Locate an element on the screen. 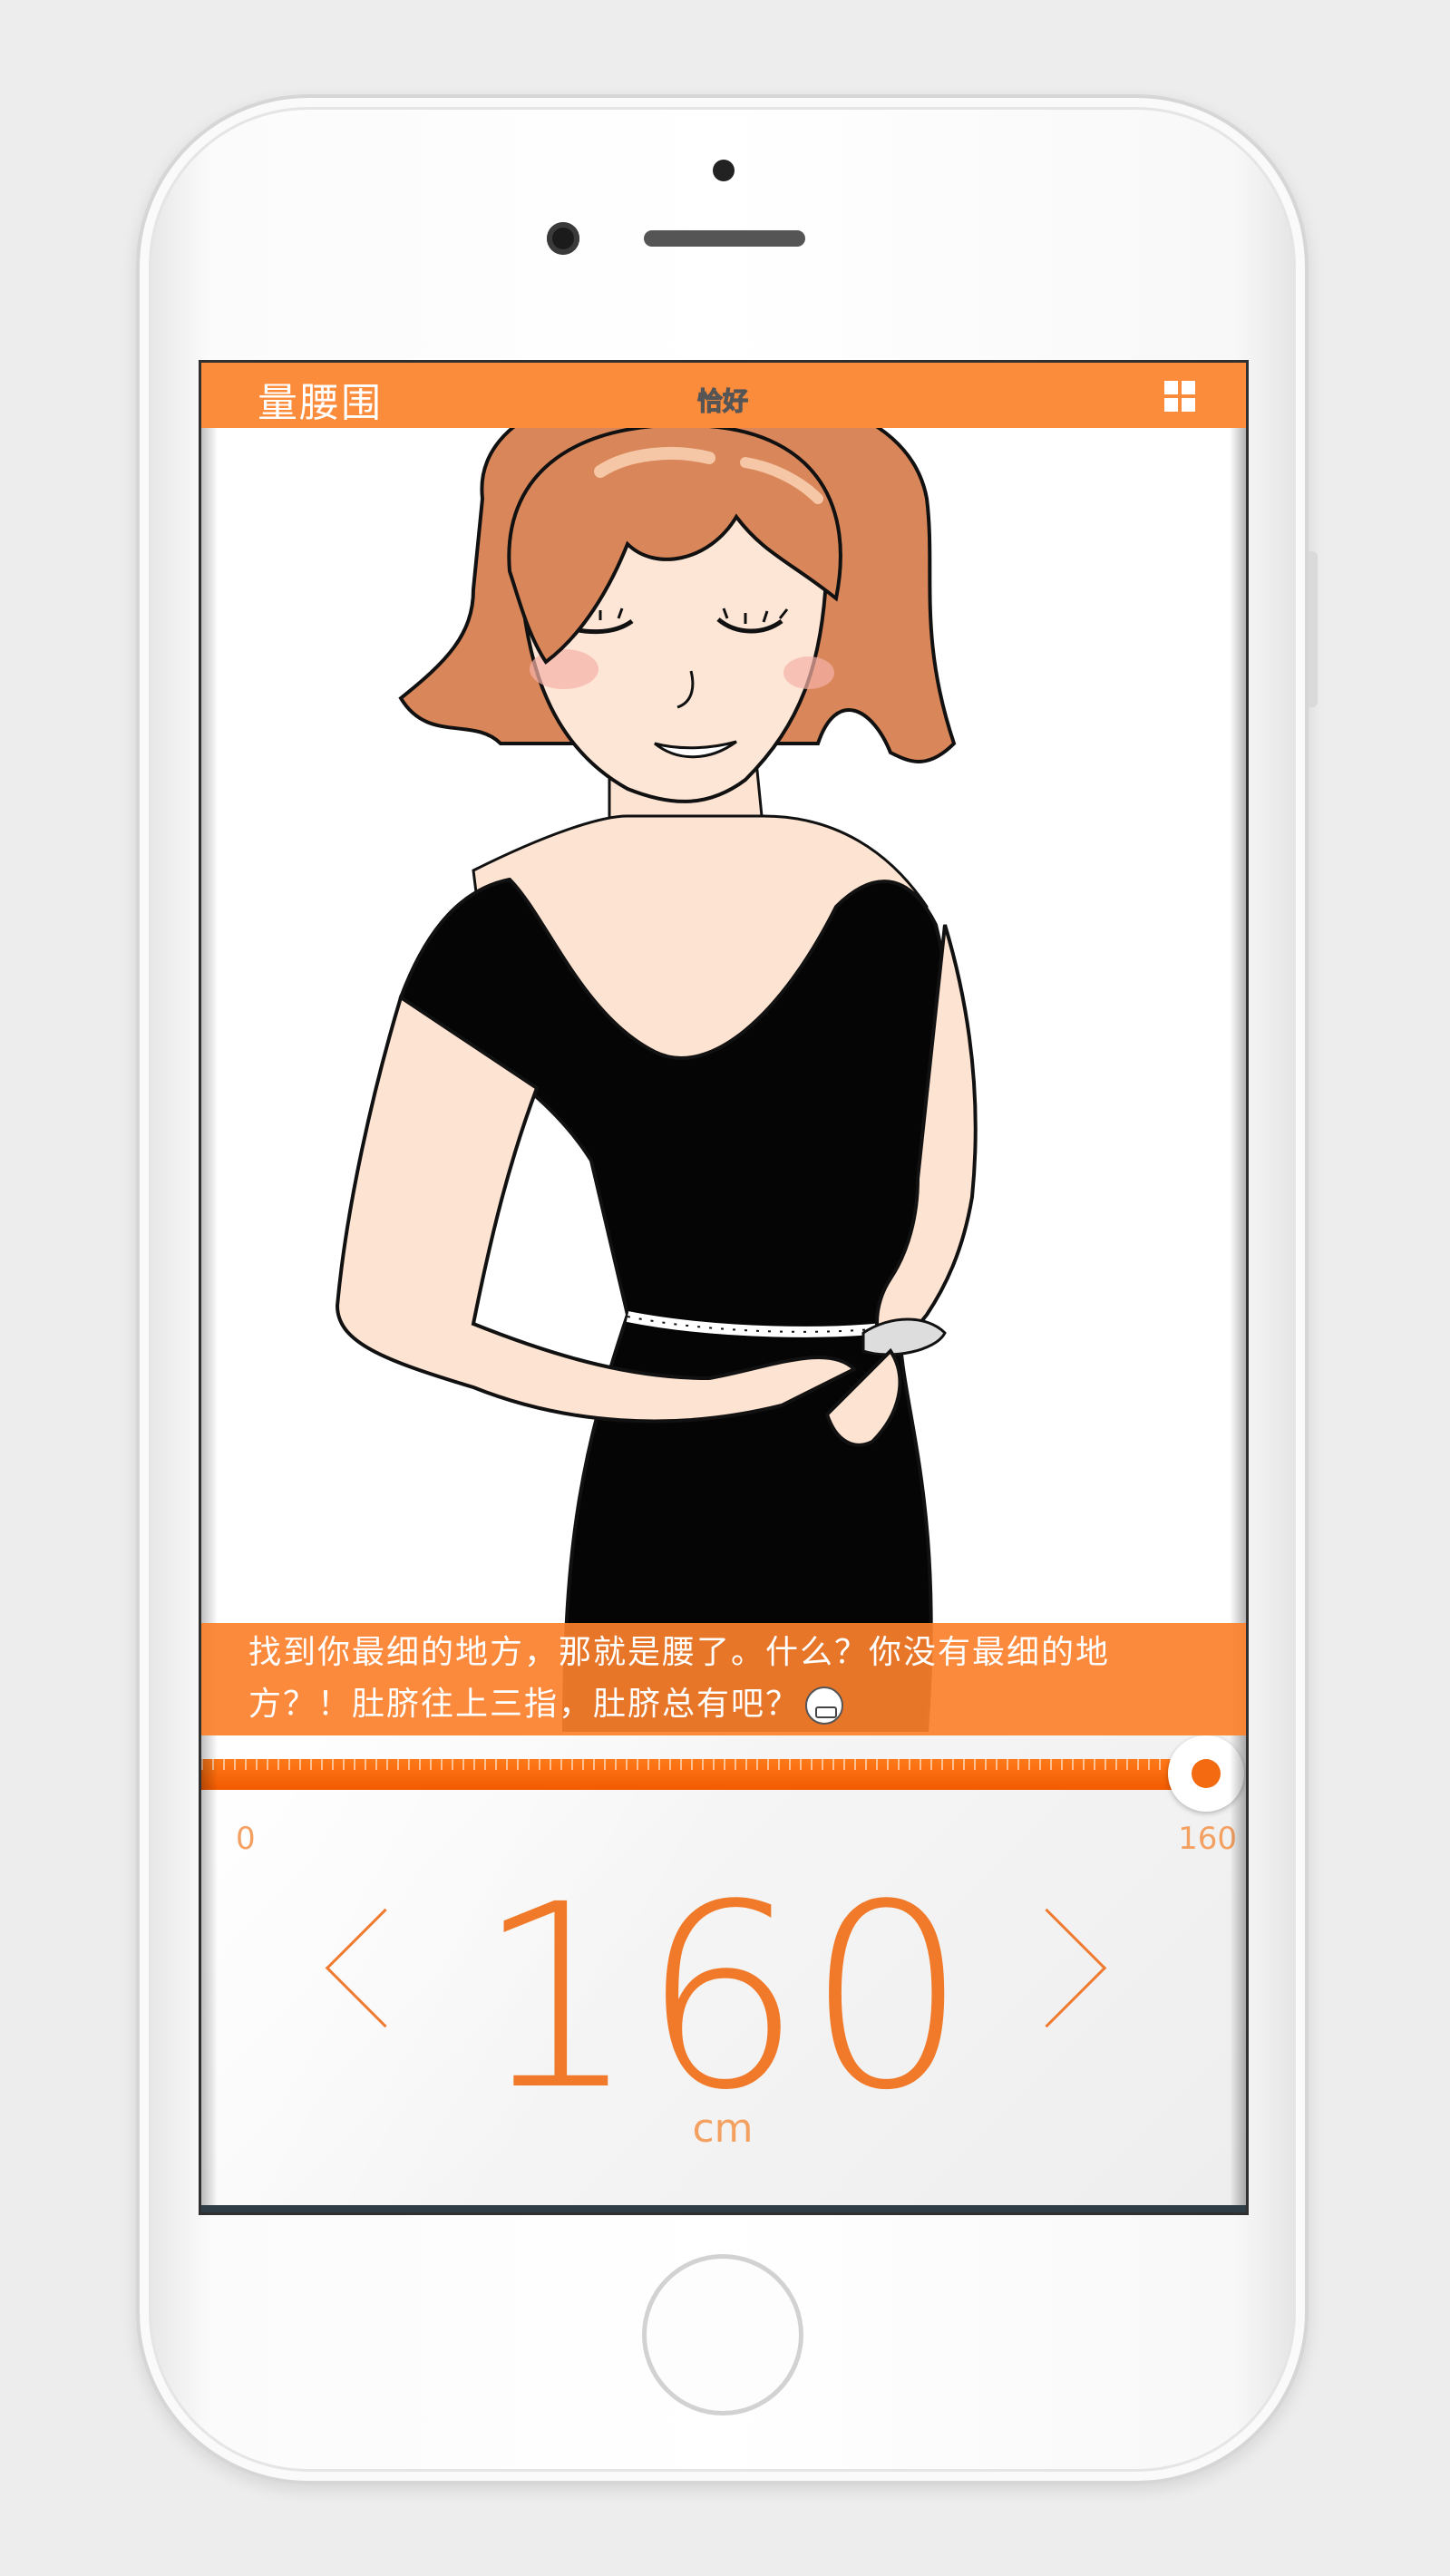  app-logo: 恰好 is located at coordinates (722, 401).